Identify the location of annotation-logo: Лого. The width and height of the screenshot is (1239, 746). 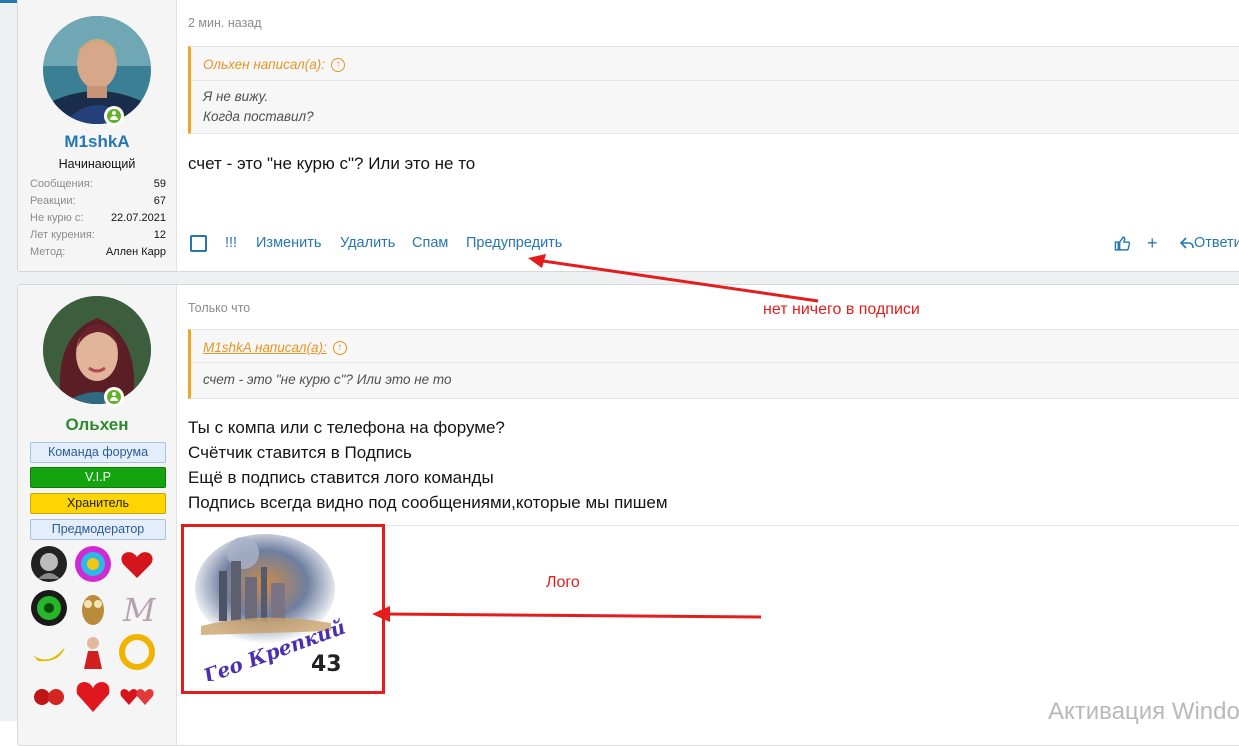
(563, 582).